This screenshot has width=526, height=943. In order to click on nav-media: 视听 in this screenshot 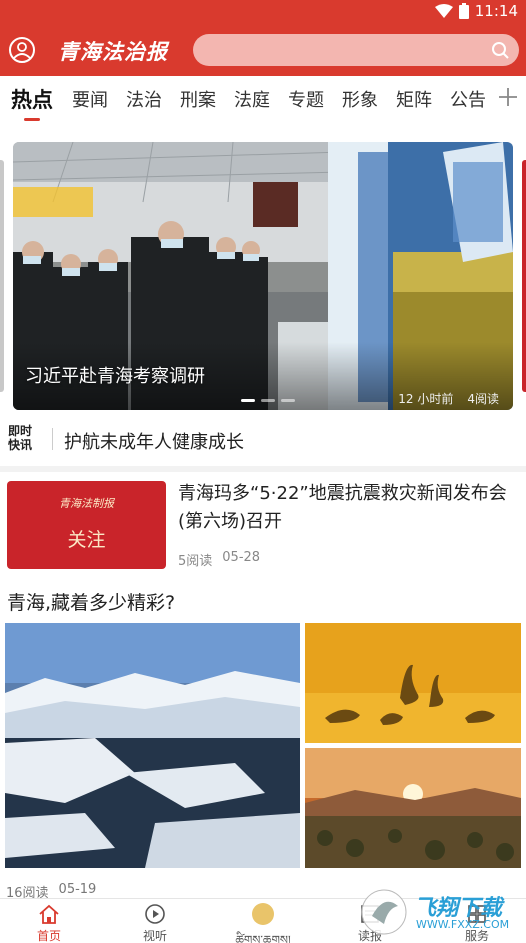, I will do `click(155, 923)`.